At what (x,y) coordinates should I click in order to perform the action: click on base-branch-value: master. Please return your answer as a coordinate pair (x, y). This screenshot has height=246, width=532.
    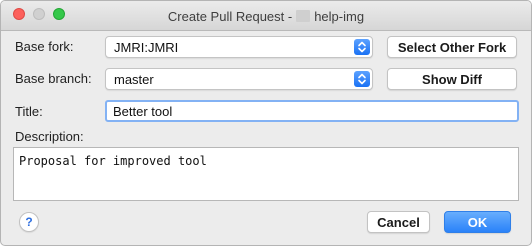
    Looking at the image, I should click on (134, 79).